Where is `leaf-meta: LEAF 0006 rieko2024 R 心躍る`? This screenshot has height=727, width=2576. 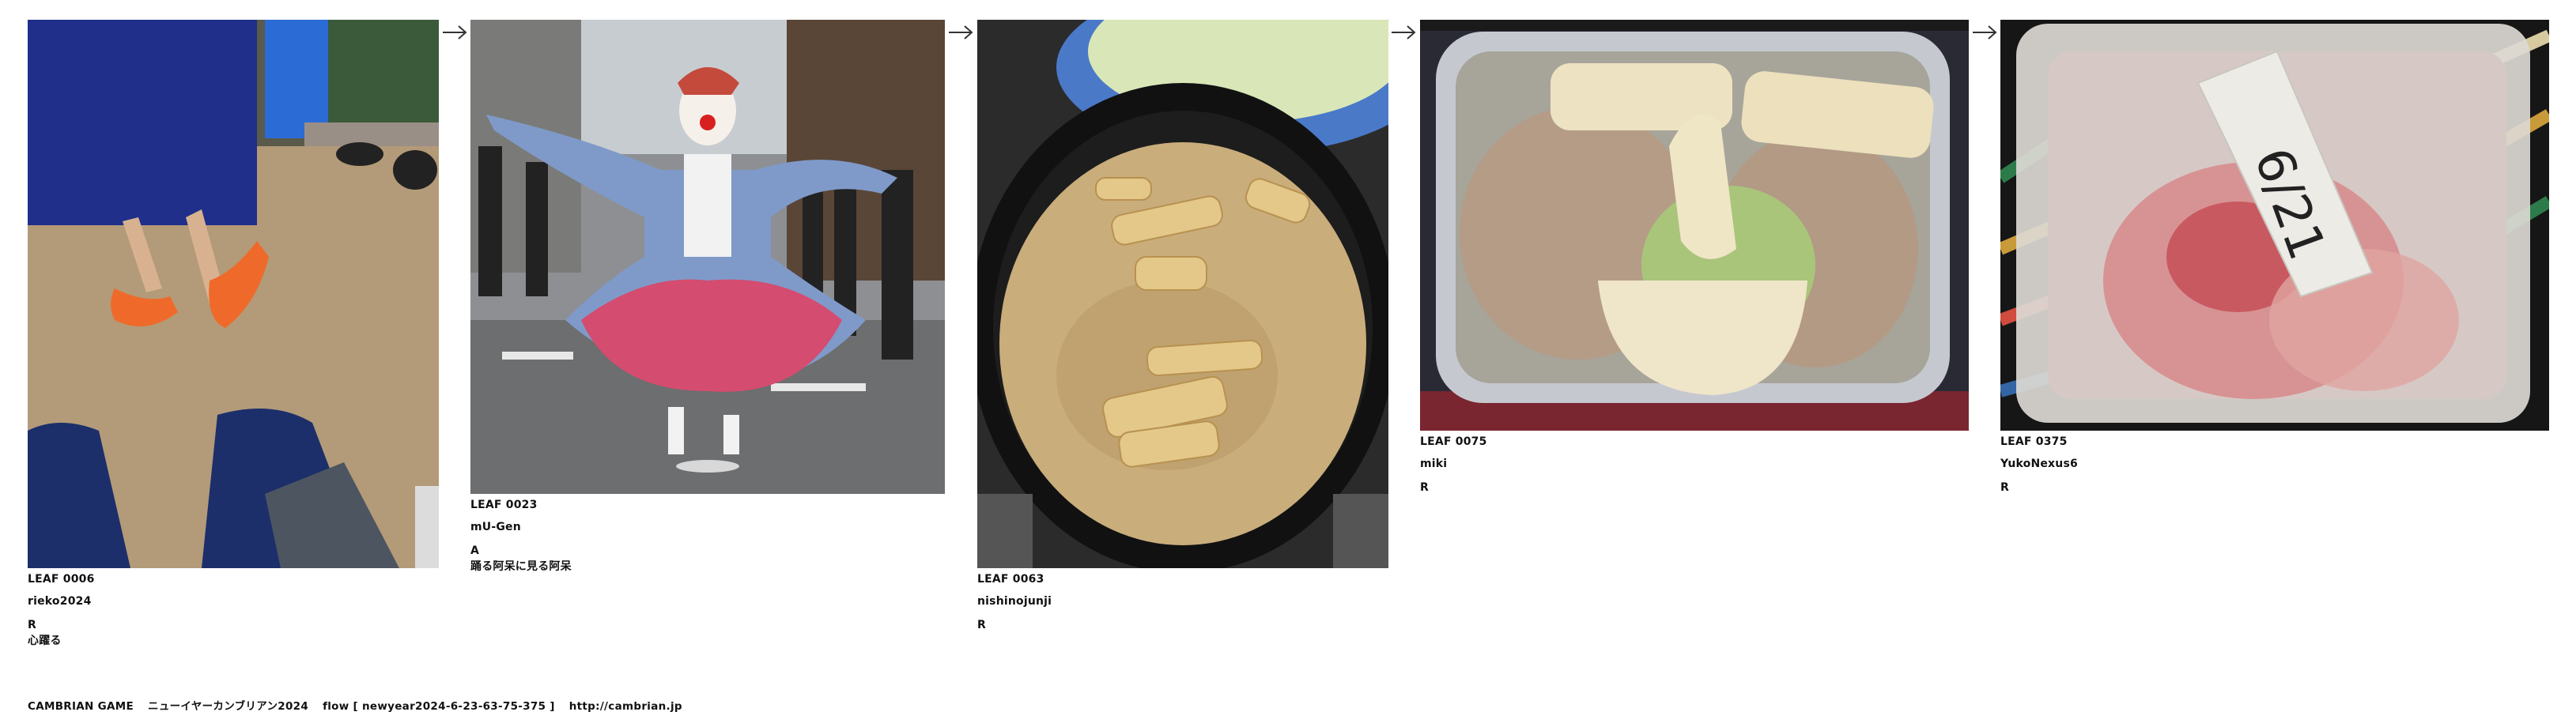 leaf-meta: LEAF 0006 rieko2024 R 心躍る is located at coordinates (233, 608).